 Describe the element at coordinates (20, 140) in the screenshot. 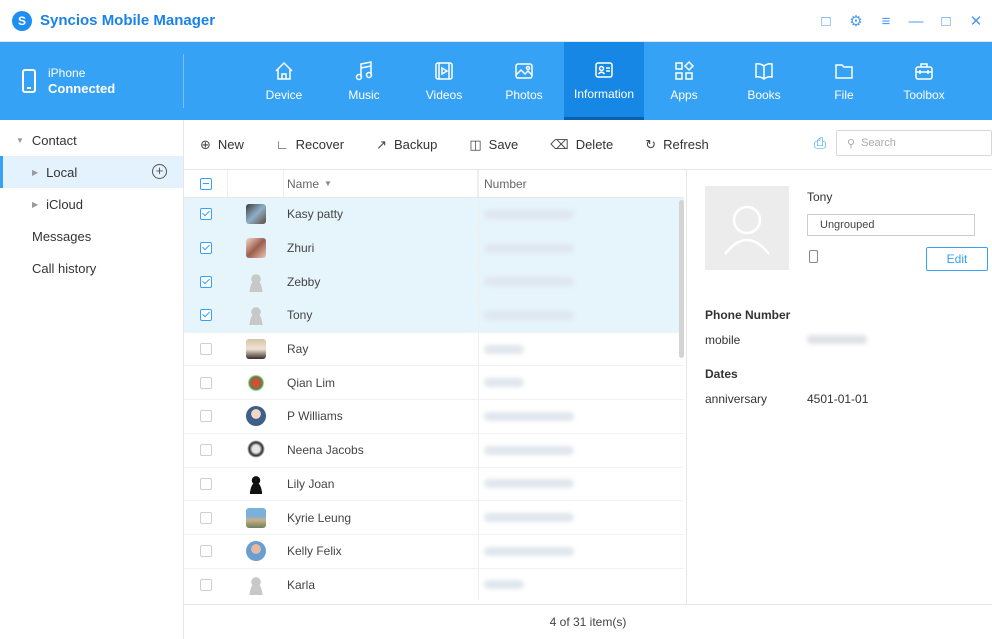

I see `collapse-caret-icon: ▼` at that location.